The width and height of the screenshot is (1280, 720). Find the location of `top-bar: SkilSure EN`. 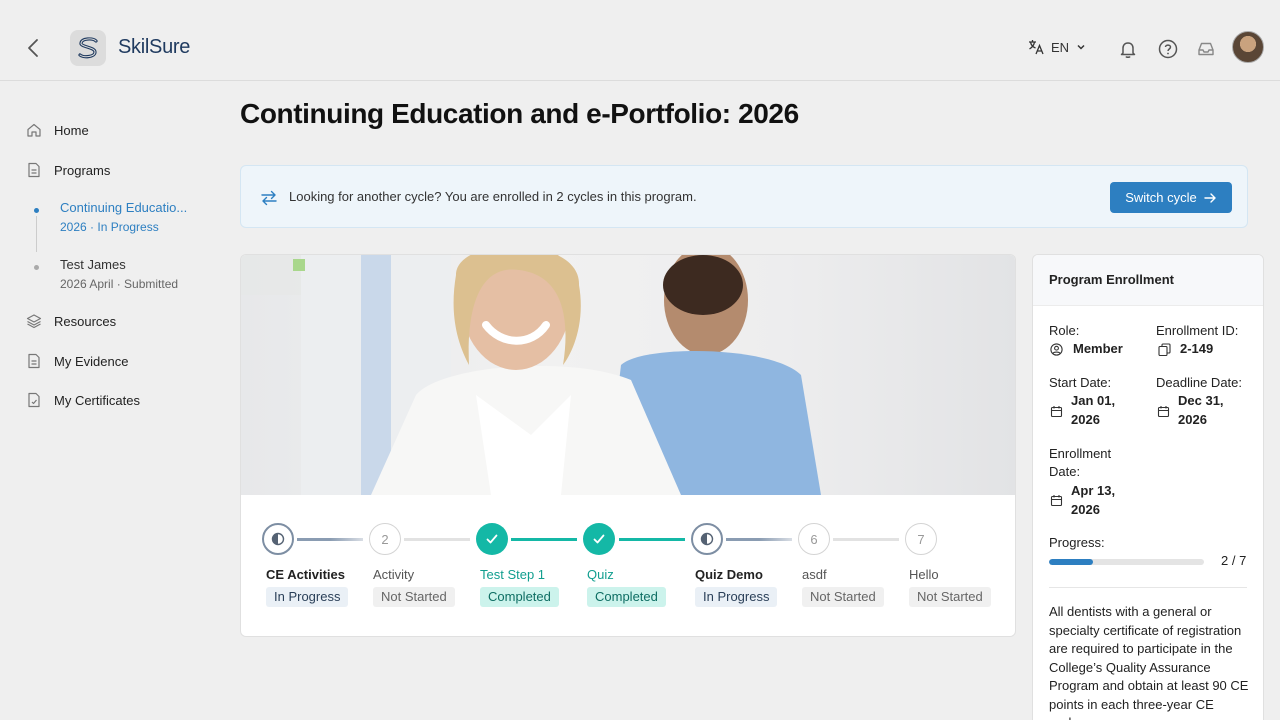

top-bar: SkilSure EN is located at coordinates (640, 40).